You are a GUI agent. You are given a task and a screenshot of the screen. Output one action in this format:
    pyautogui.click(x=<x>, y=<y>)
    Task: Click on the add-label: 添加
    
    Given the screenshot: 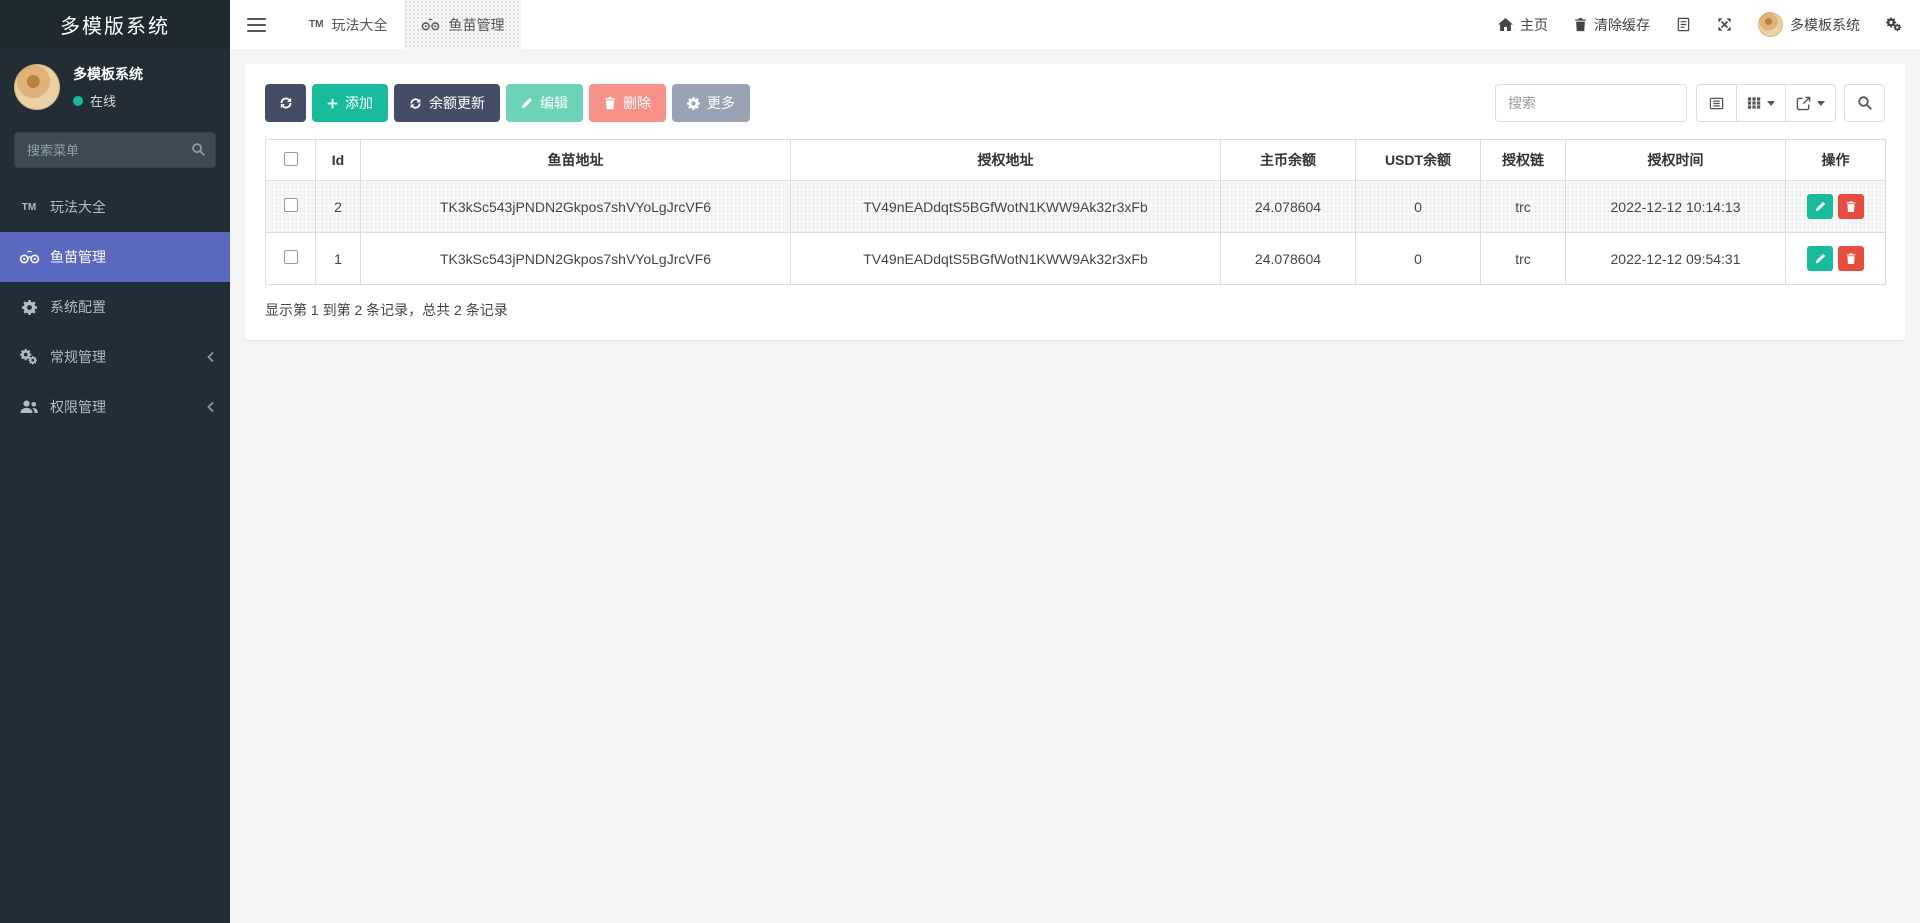 What is the action you would take?
    pyautogui.click(x=359, y=103)
    